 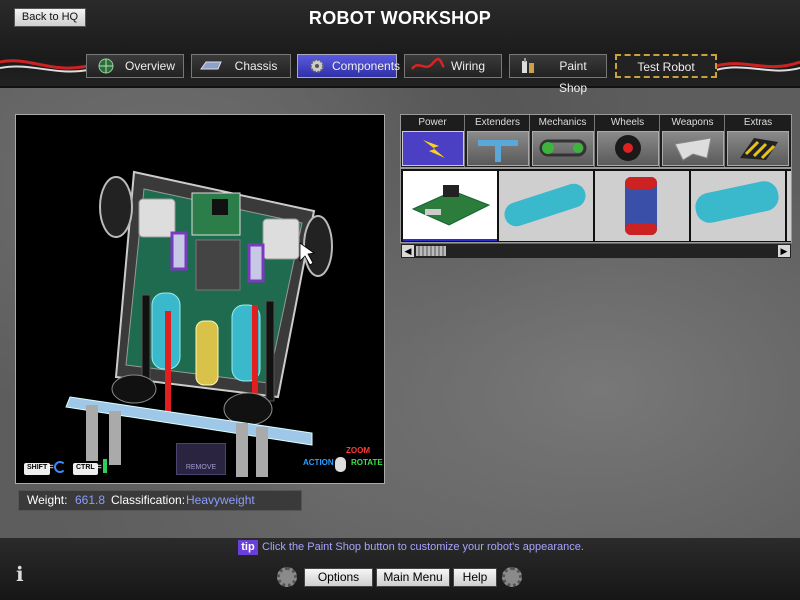 I want to click on zoom-hint: ZOOM, so click(x=358, y=450).